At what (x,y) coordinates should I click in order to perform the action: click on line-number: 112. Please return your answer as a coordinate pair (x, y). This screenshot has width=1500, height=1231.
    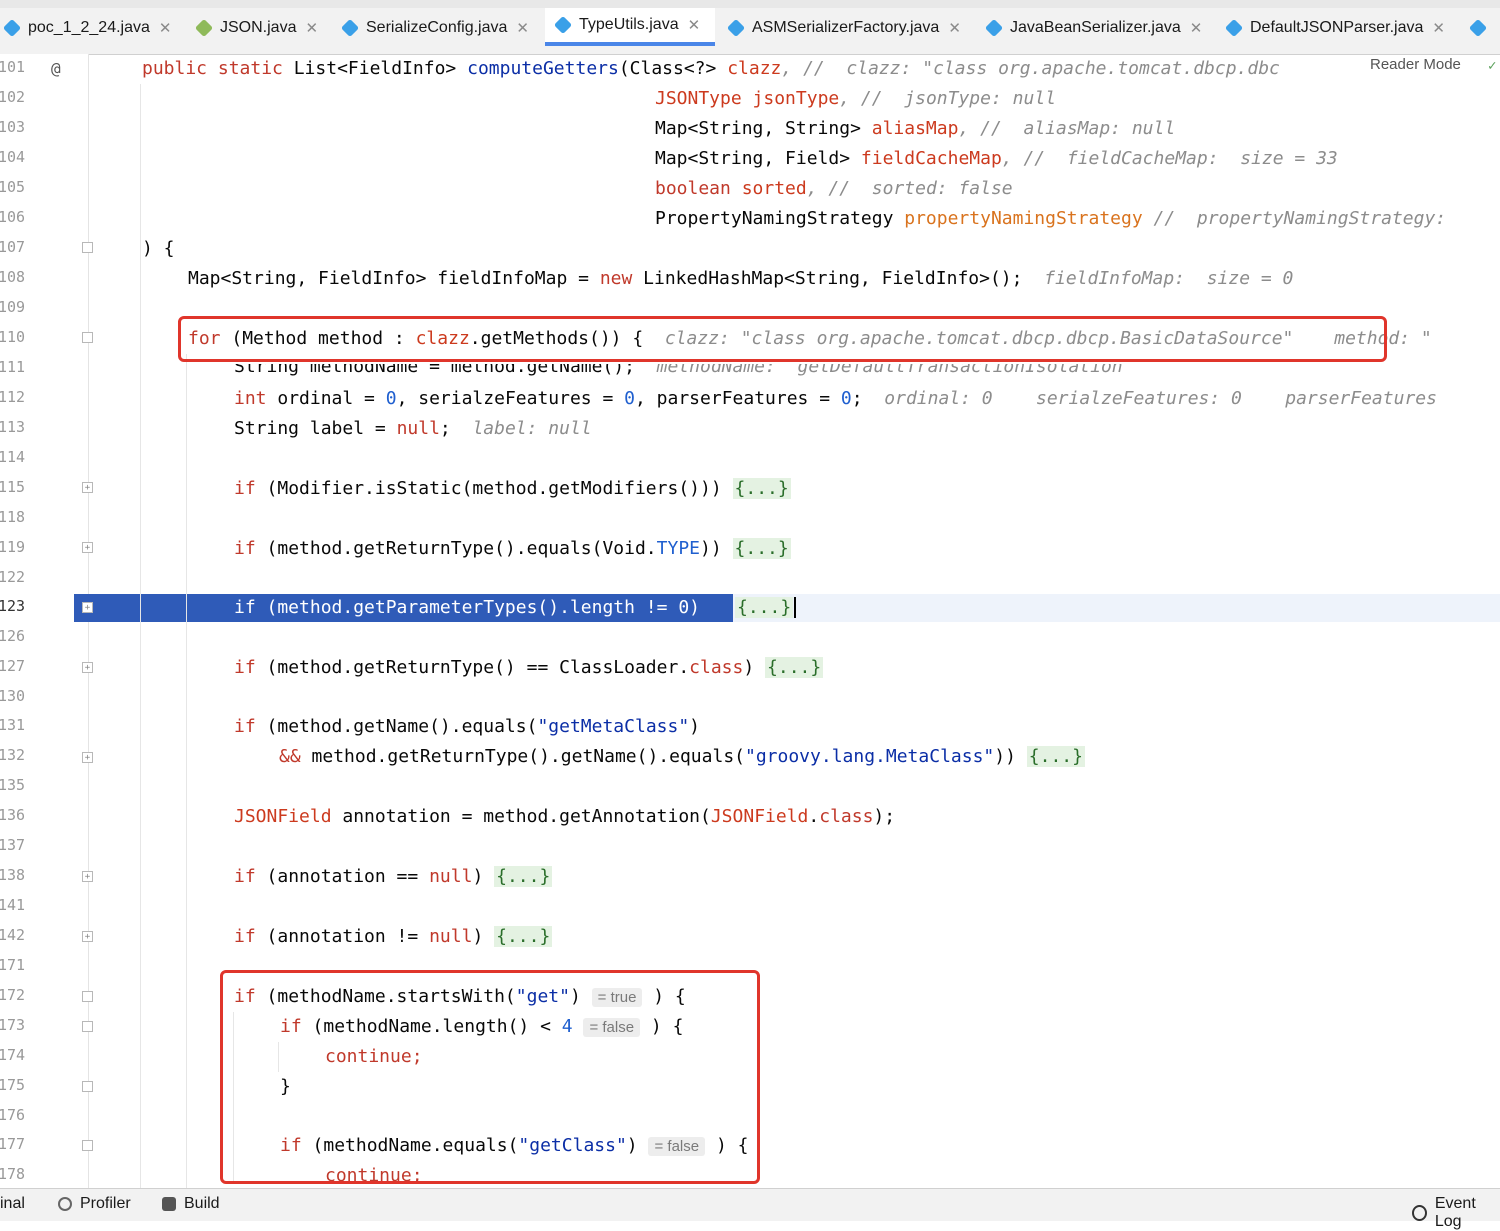
    Looking at the image, I should click on (13, 397).